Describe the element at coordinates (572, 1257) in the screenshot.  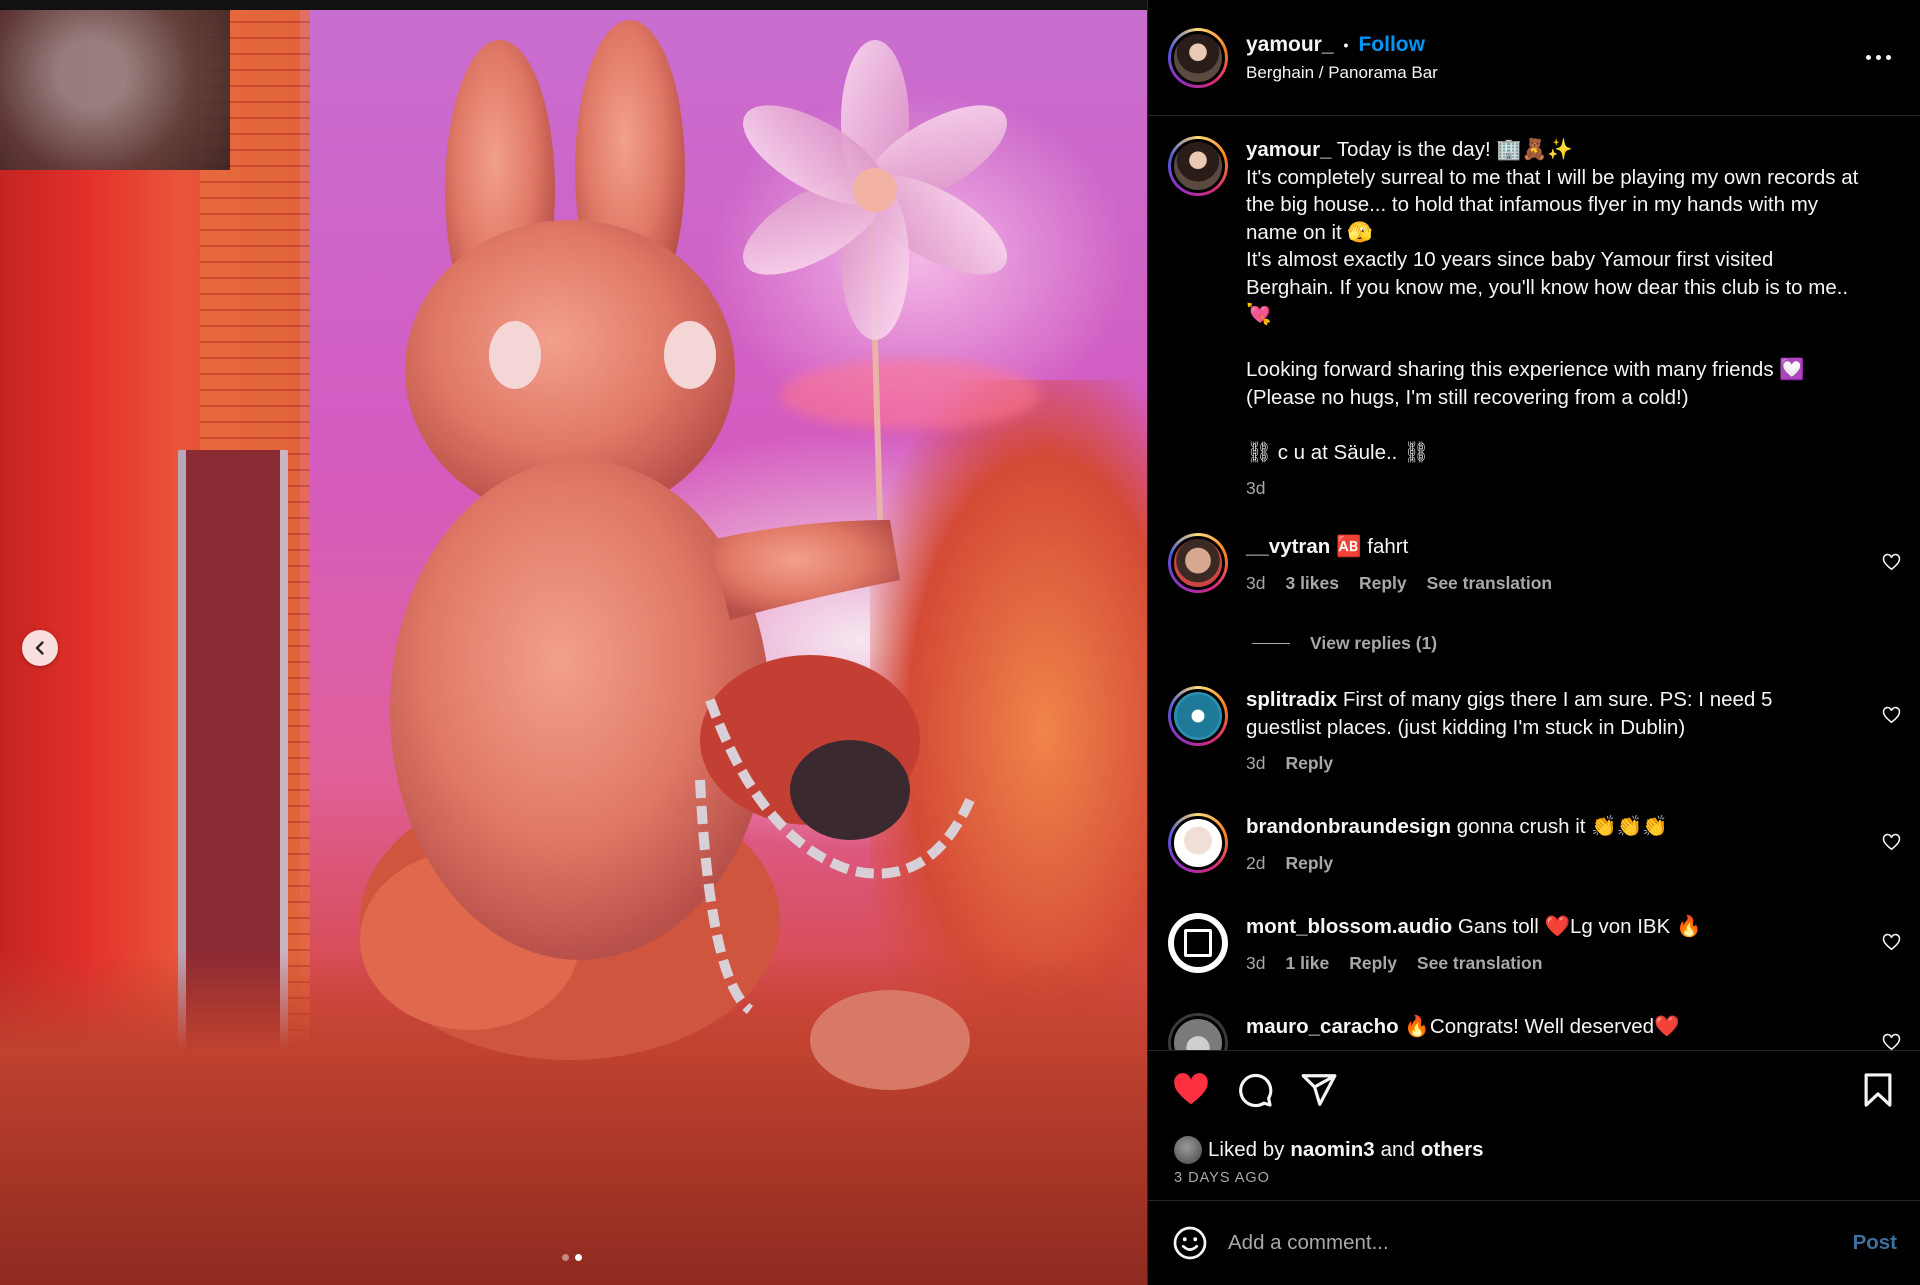
I see `carousel-dots` at that location.